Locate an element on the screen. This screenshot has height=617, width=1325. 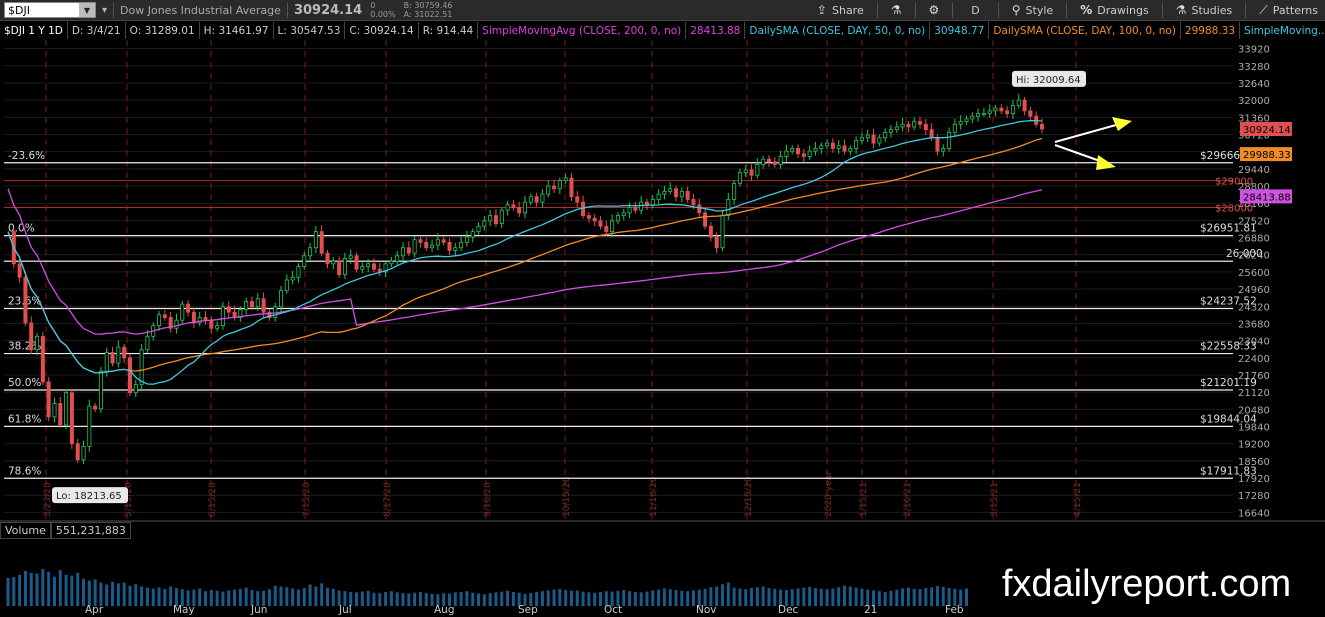
symbol-input: $DJI ▼ is located at coordinates (50, 10).